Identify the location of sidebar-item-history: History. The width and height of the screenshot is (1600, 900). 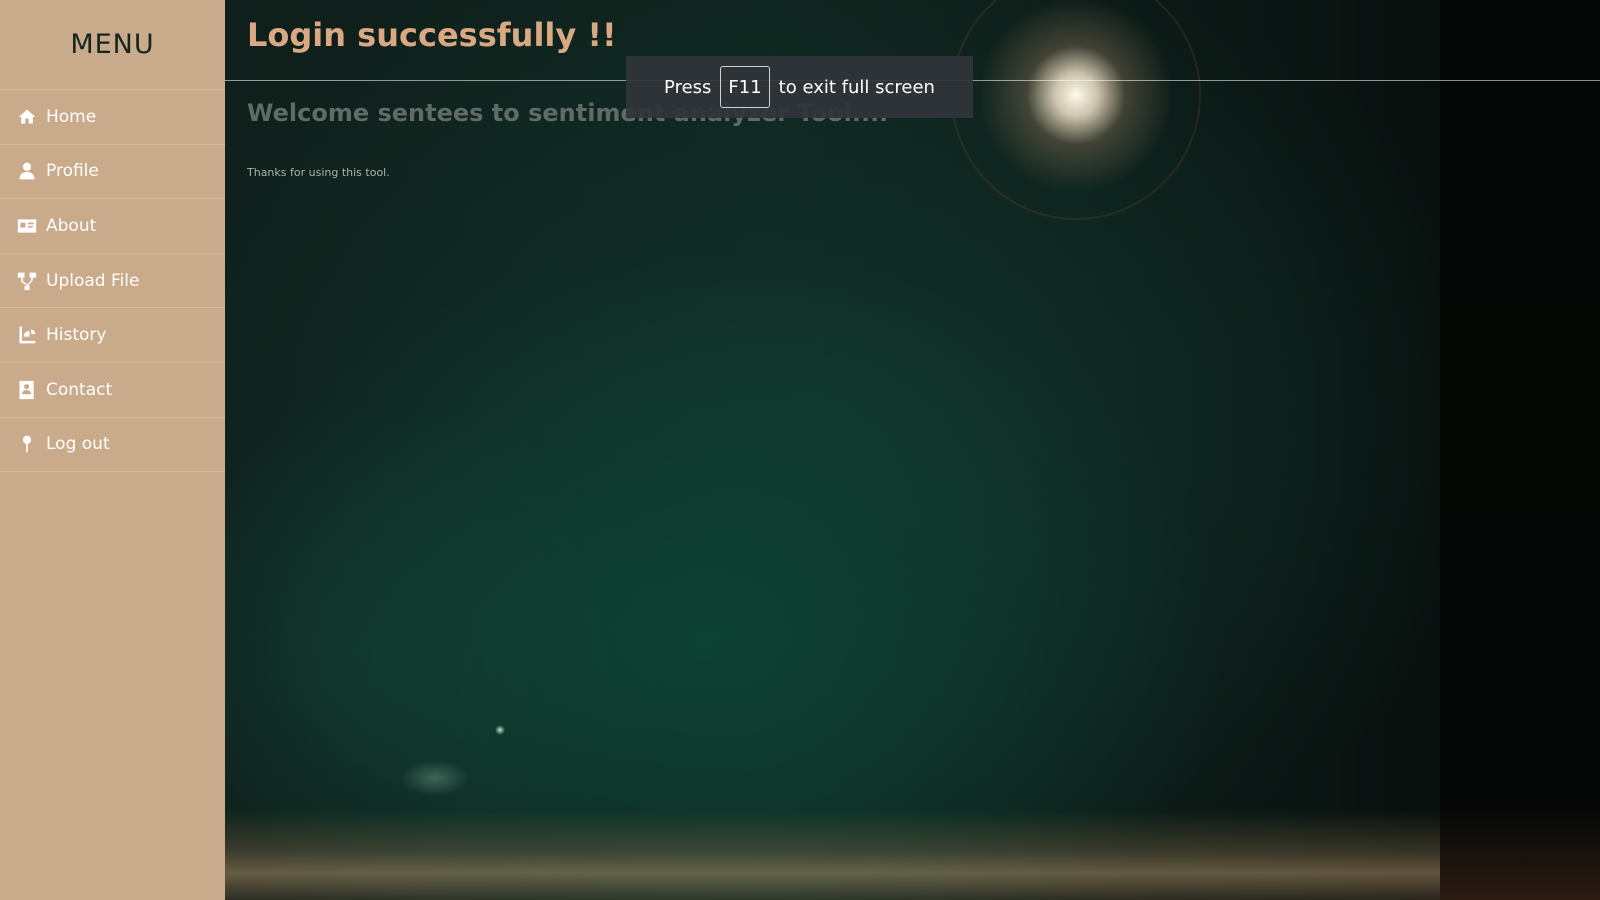
(112, 335).